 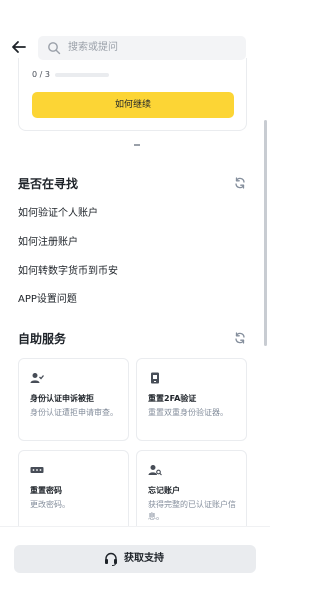 What do you see at coordinates (54, 48) in the screenshot?
I see `search-icon` at bounding box center [54, 48].